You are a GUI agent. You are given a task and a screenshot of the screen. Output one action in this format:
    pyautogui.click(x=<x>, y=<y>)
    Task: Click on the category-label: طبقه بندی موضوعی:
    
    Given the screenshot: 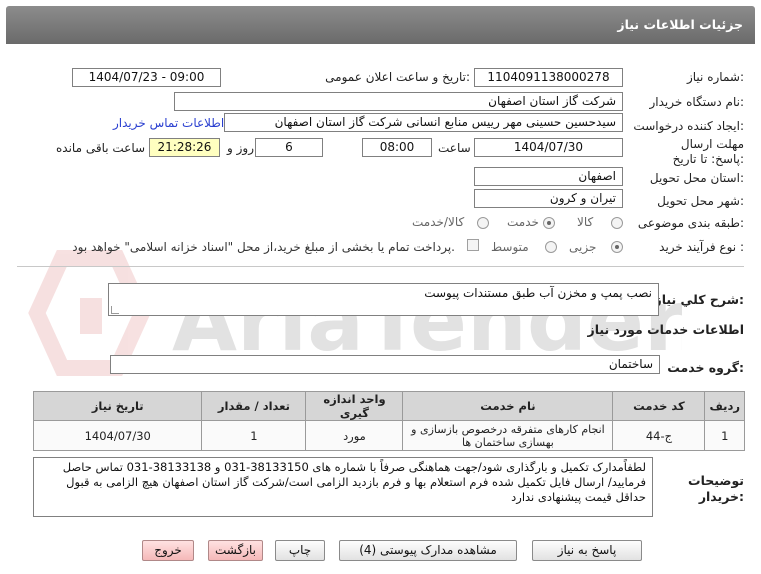 What is the action you would take?
    pyautogui.click(x=690, y=223)
    